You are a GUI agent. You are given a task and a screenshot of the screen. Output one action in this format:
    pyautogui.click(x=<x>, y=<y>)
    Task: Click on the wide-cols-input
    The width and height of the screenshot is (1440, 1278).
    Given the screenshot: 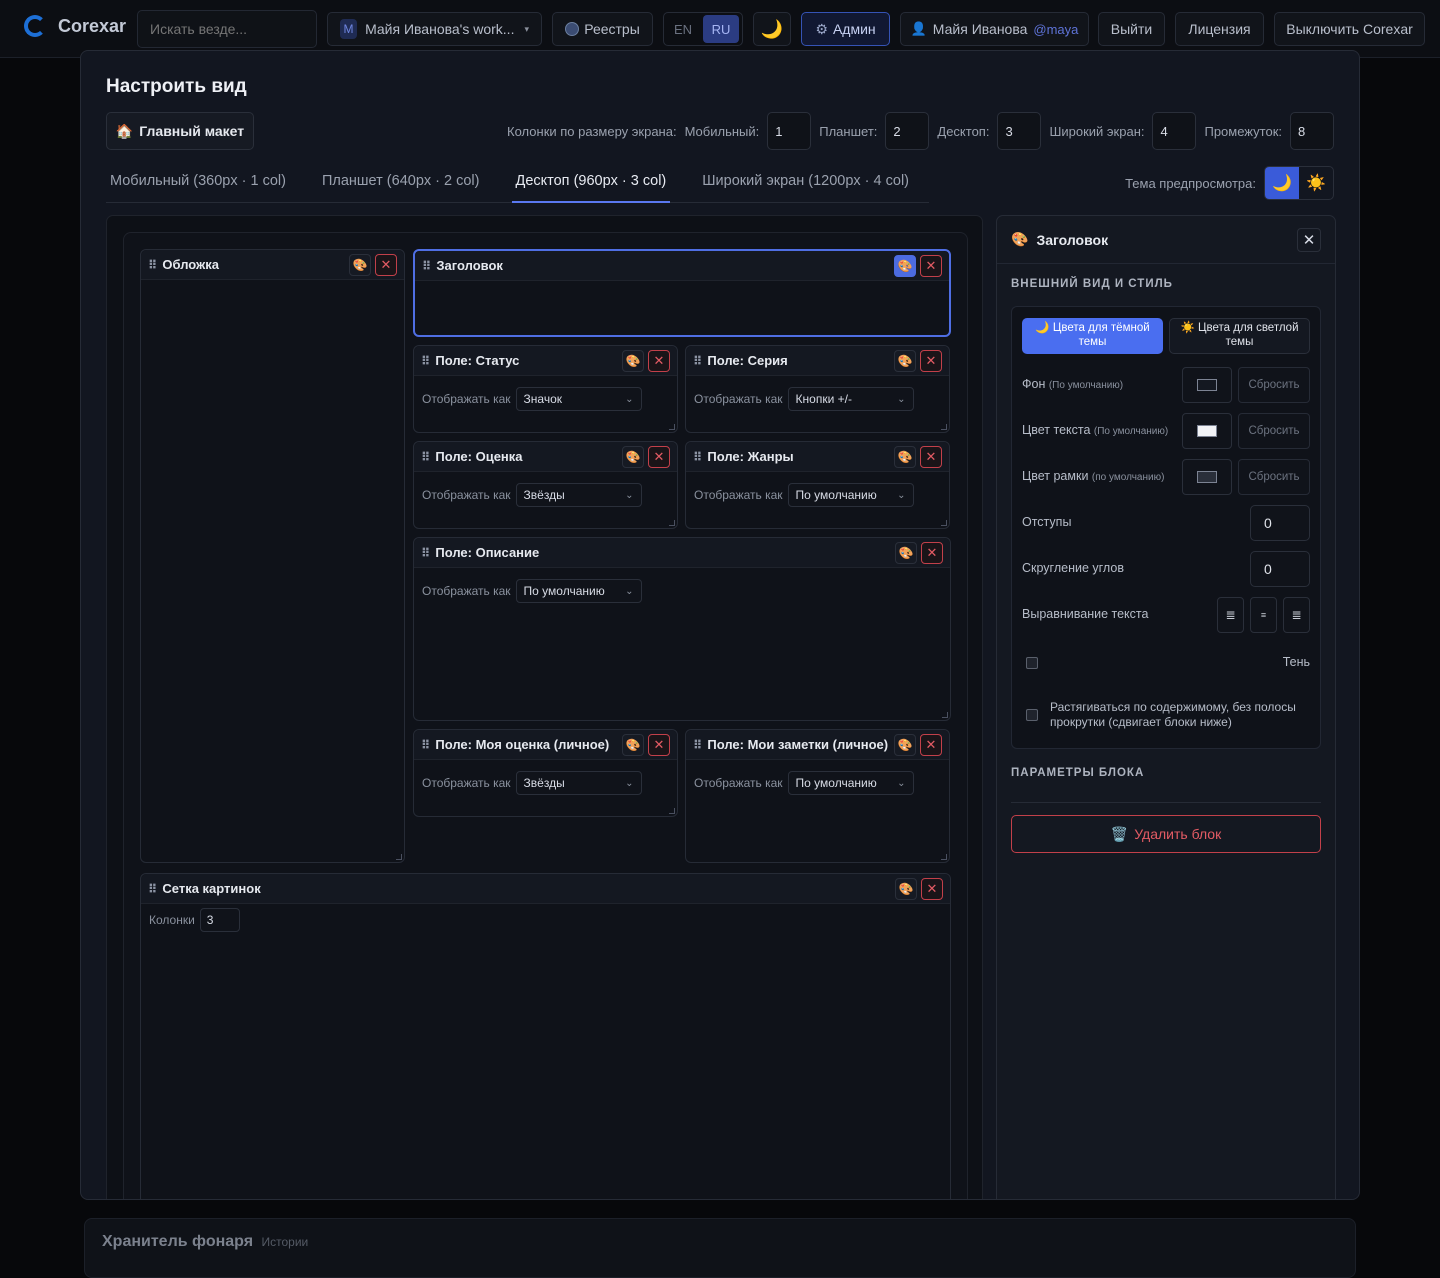 What is the action you would take?
    pyautogui.click(x=1174, y=131)
    